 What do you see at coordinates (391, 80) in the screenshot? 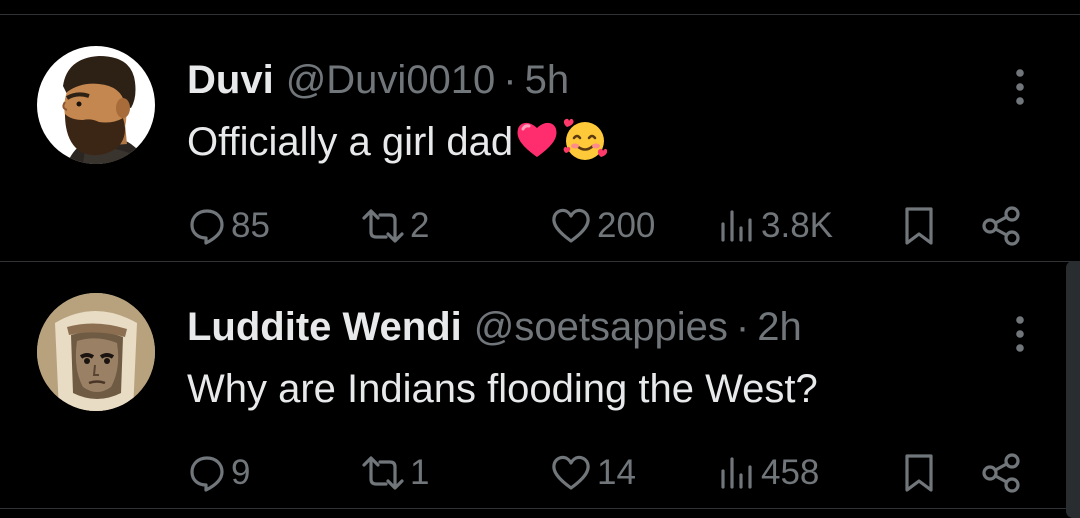
I see `user-handle: @Duvi0010` at bounding box center [391, 80].